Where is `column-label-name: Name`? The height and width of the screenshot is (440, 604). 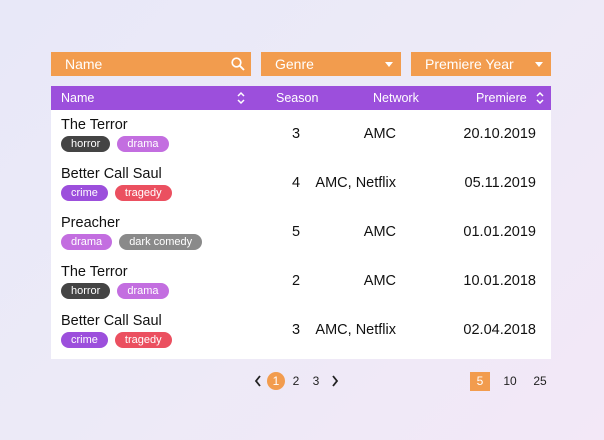
column-label-name: Name is located at coordinates (78, 98).